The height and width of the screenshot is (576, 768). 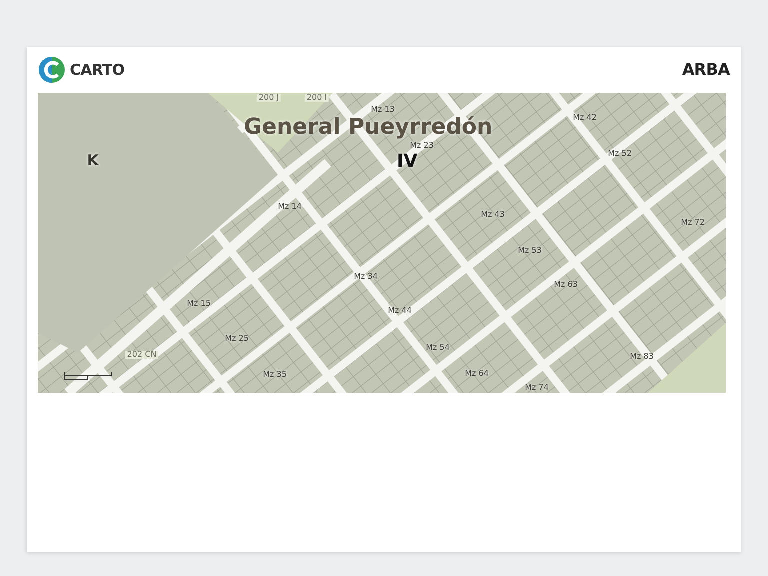 I want to click on block-label: Mz 25, so click(x=237, y=339).